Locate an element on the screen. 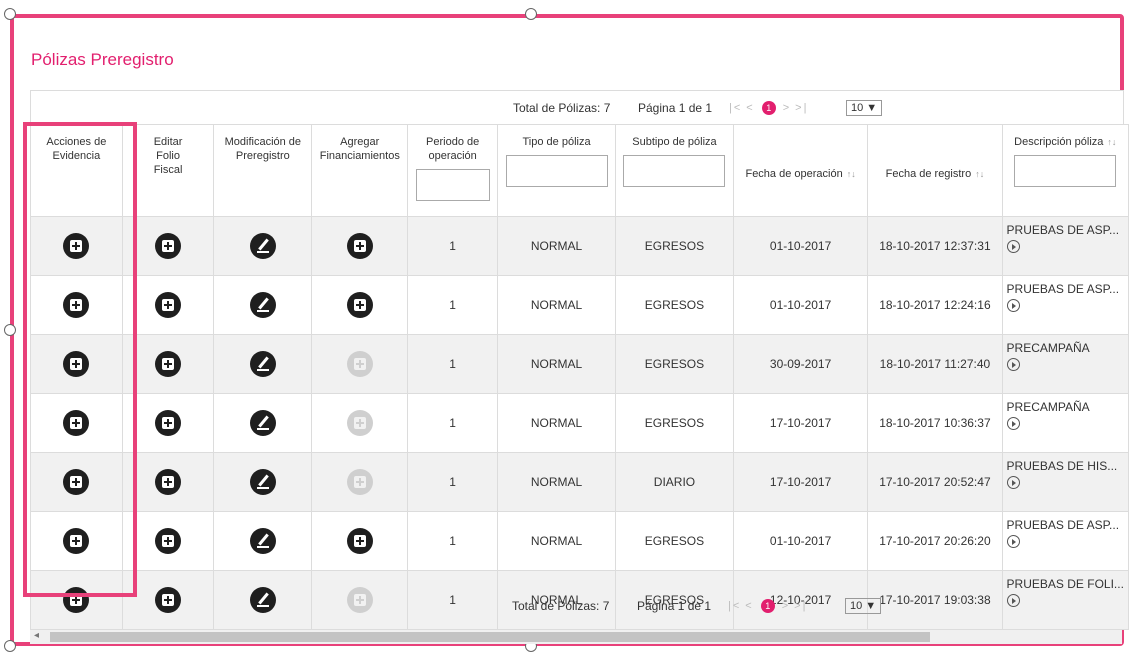 Image resolution: width=1129 pixels, height=654 pixels. descripcion-text: PRECAMPAÑA is located at coordinates (1048, 348).